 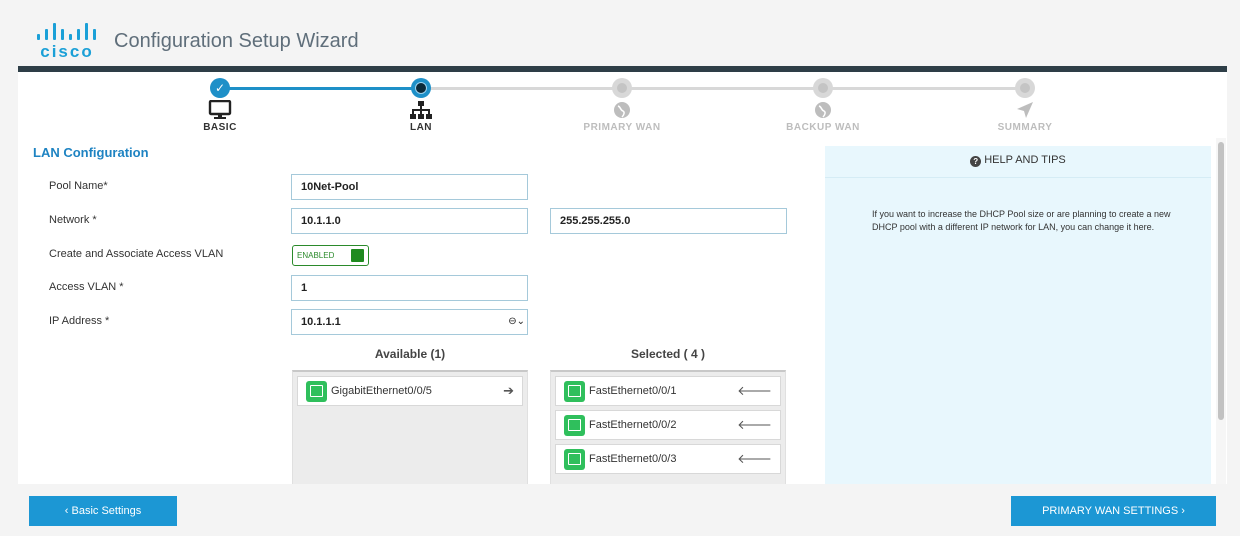 What do you see at coordinates (136, 254) in the screenshot?
I see `access-vlan-toggle-label: Create and Associate Access VLAN` at bounding box center [136, 254].